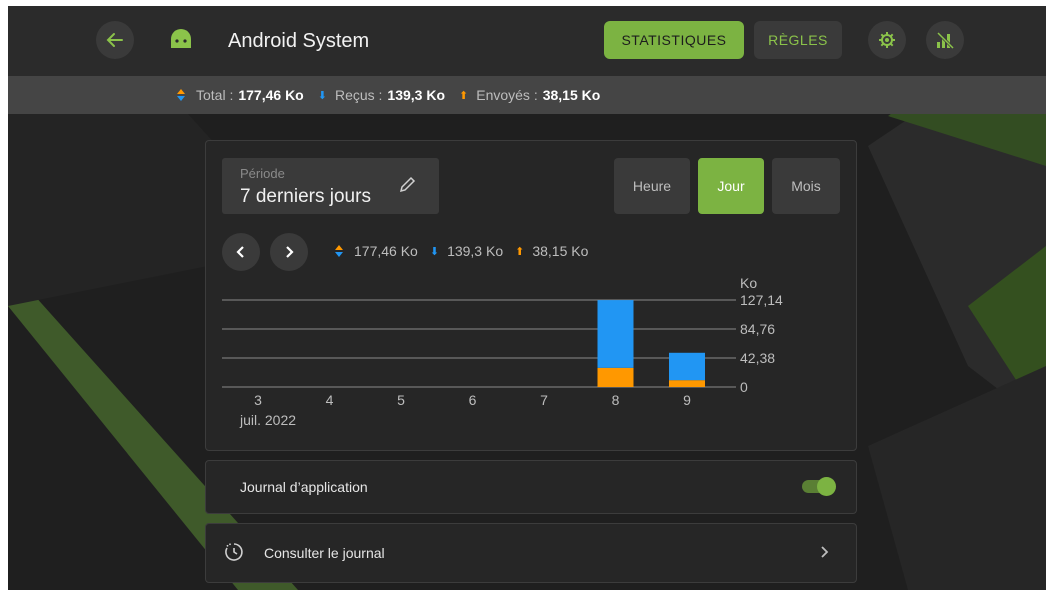 Image resolution: width=1046 pixels, height=590 pixels. Describe the element at coordinates (757, 329) in the screenshot. I see `y-tick-label: 84,76` at that location.